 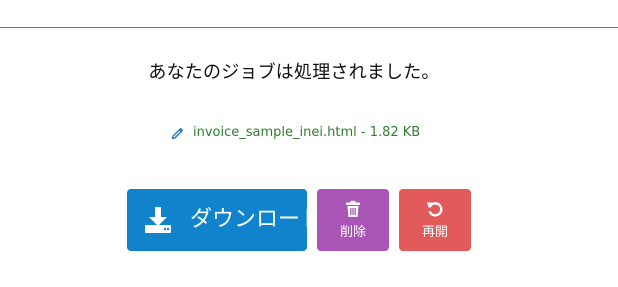 I want to click on download-button: ダウンロード, so click(x=224, y=220).